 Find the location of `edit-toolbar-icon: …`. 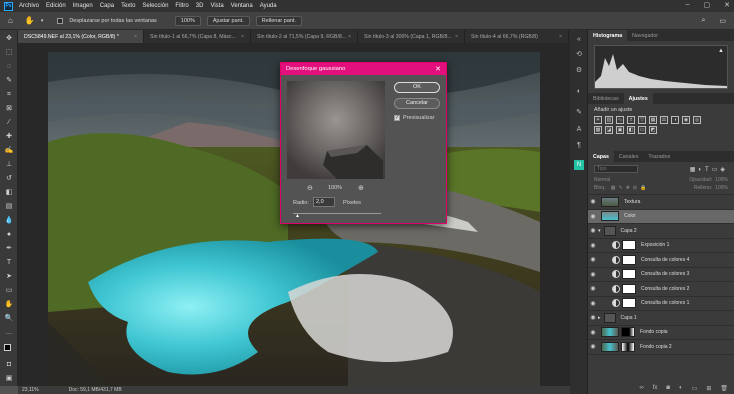

edit-toolbar-icon: … is located at coordinates (9, 333).